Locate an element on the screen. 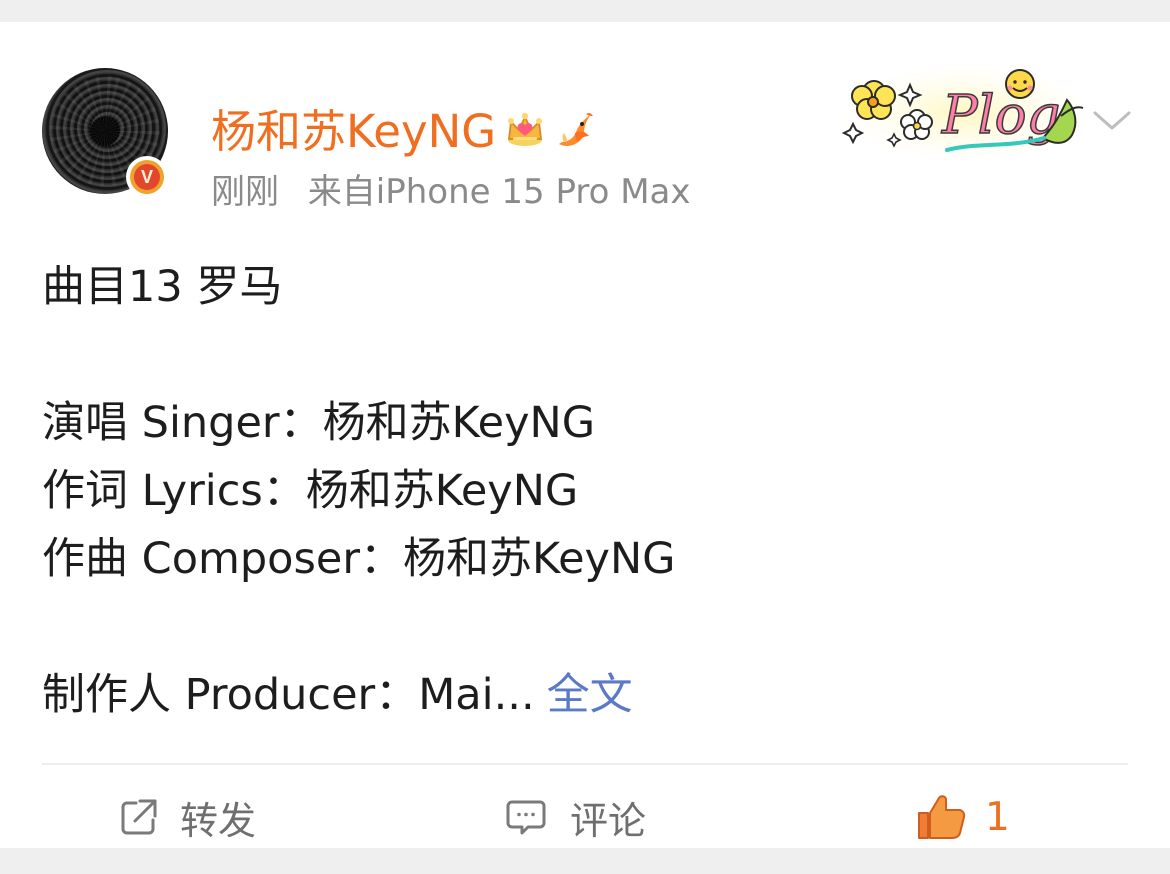  like-button: 1 is located at coordinates (962, 817).